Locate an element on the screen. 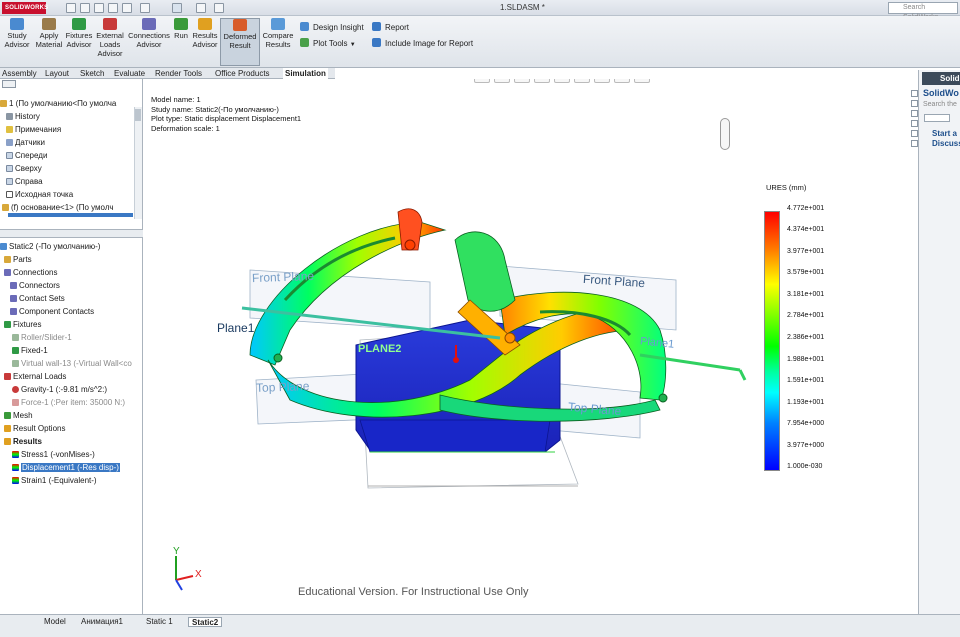 The height and width of the screenshot is (637, 960). legend-title: URES (mm) is located at coordinates (786, 187).